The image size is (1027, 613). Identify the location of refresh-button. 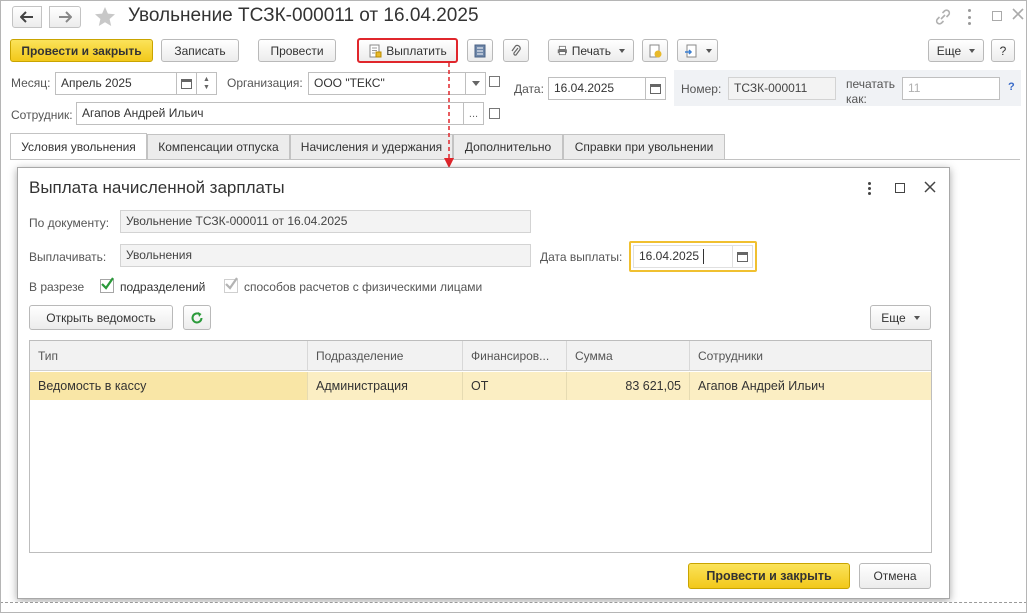
(197, 317).